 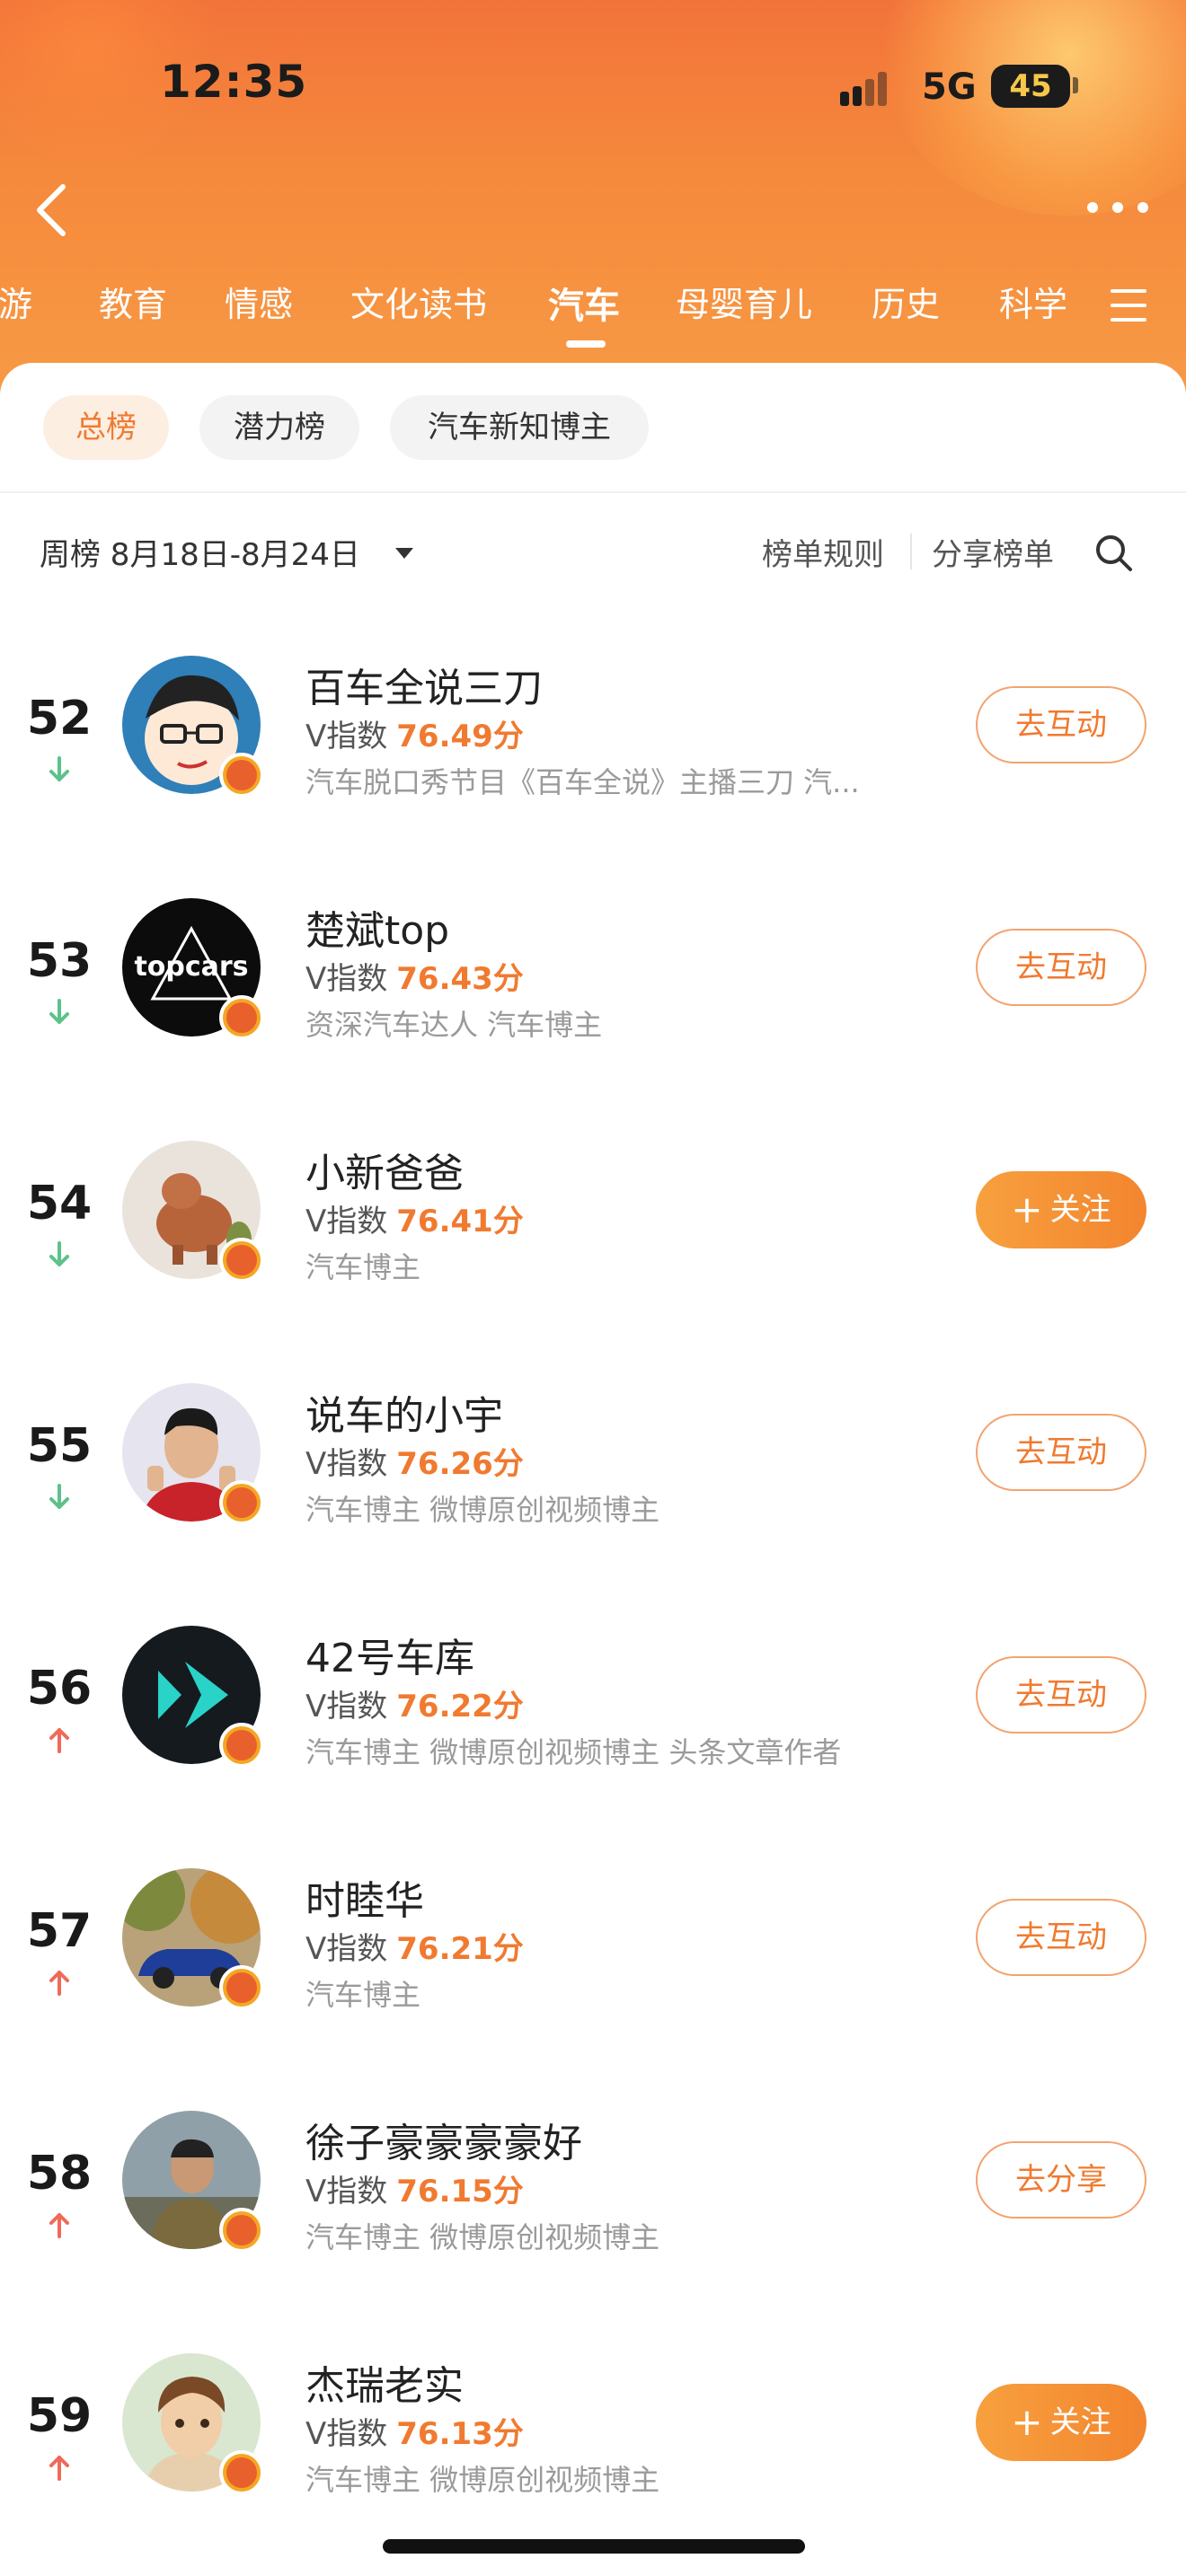 I want to click on ranking-row: 55 说车的小宇 V指数 76.26分 汽车博主 微博原创视频博主 去互动, so click(x=593, y=1450).